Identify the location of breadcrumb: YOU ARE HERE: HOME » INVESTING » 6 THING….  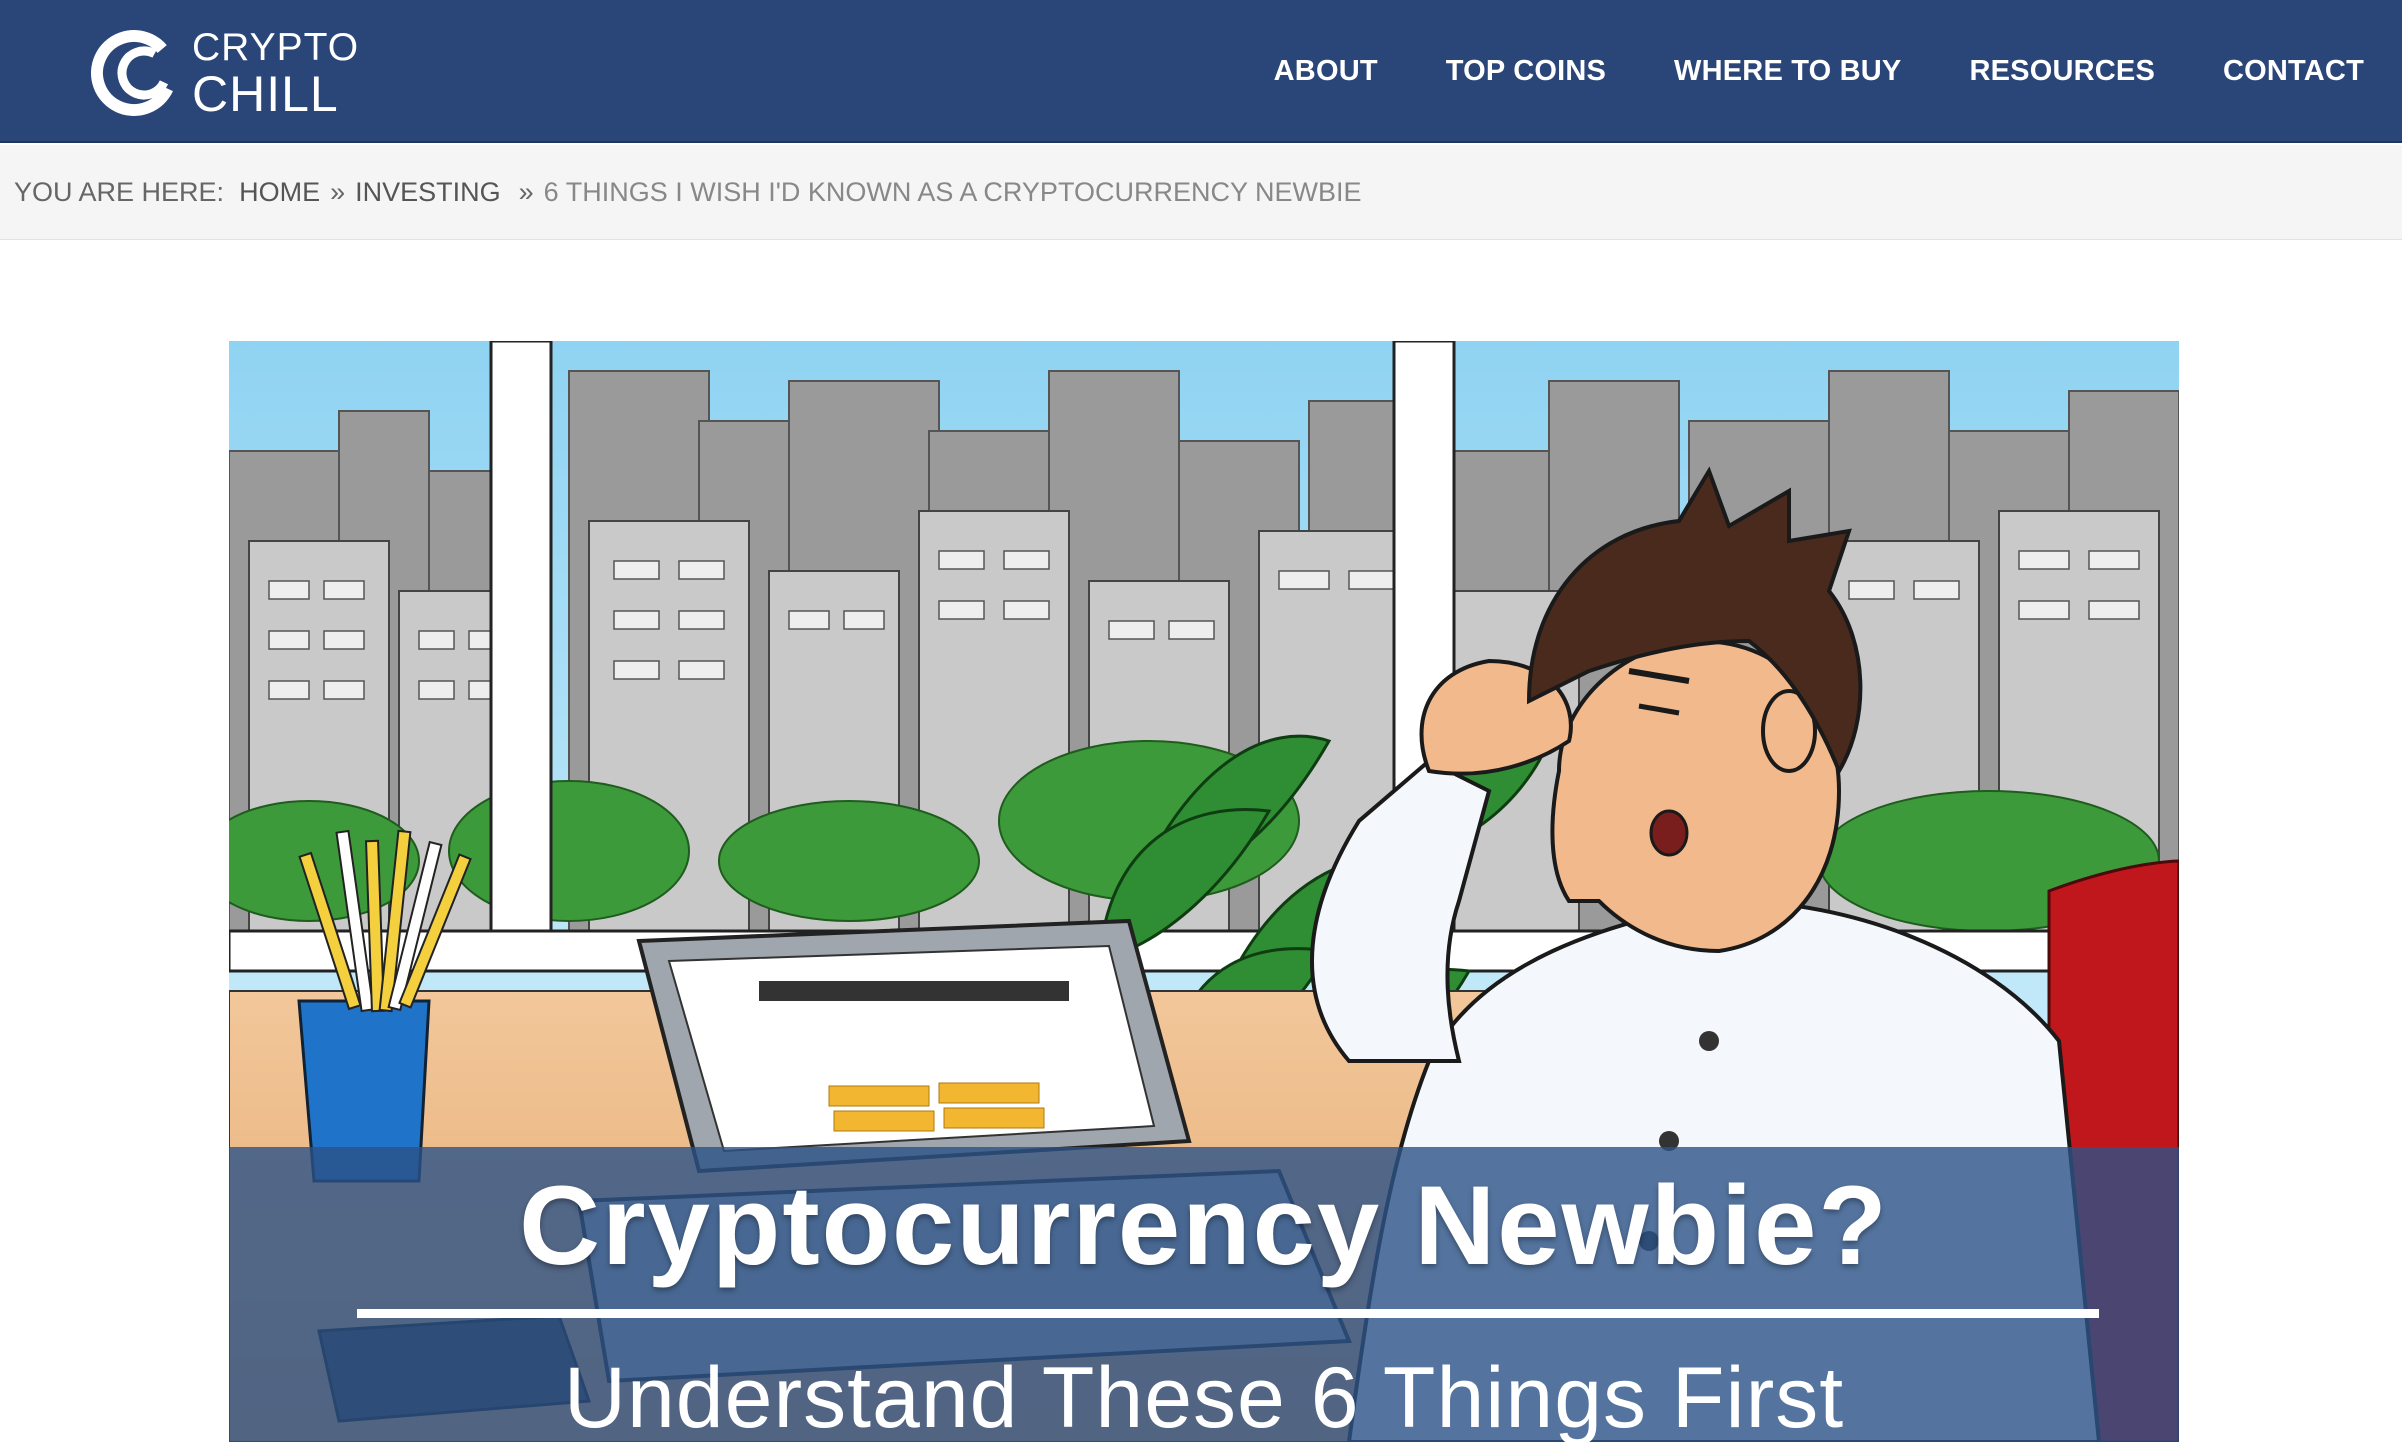
(1201, 192).